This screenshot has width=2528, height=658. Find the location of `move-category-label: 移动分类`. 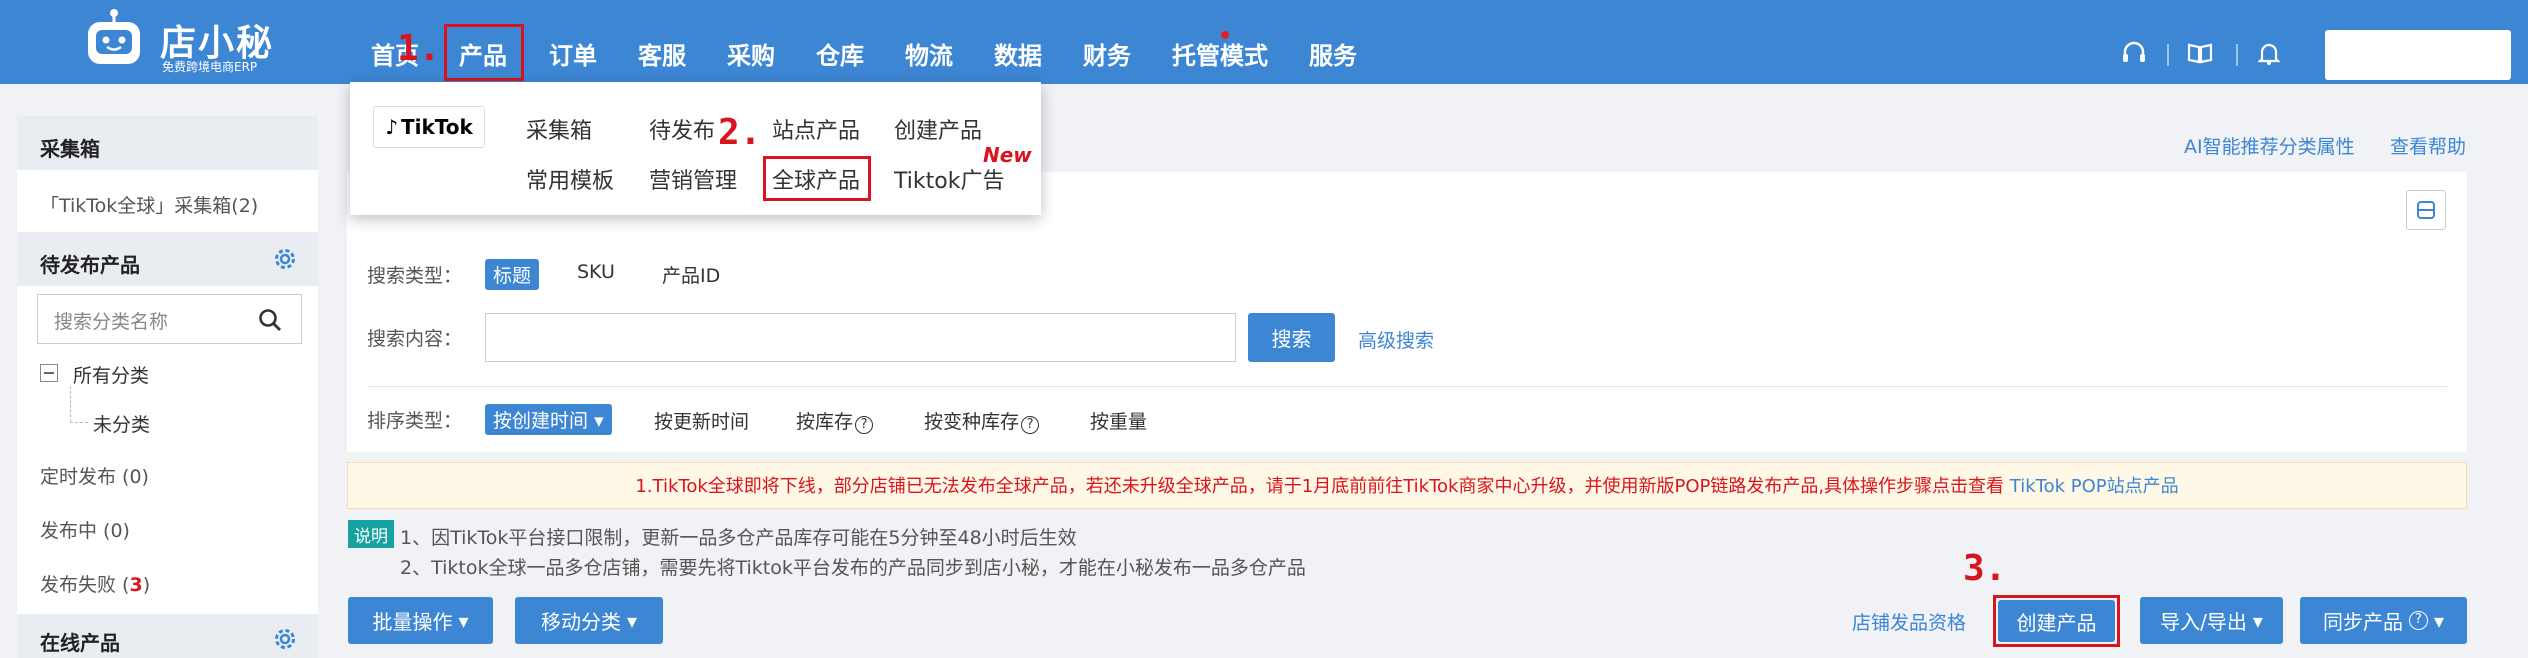

move-category-label: 移动分类 is located at coordinates (580, 622).